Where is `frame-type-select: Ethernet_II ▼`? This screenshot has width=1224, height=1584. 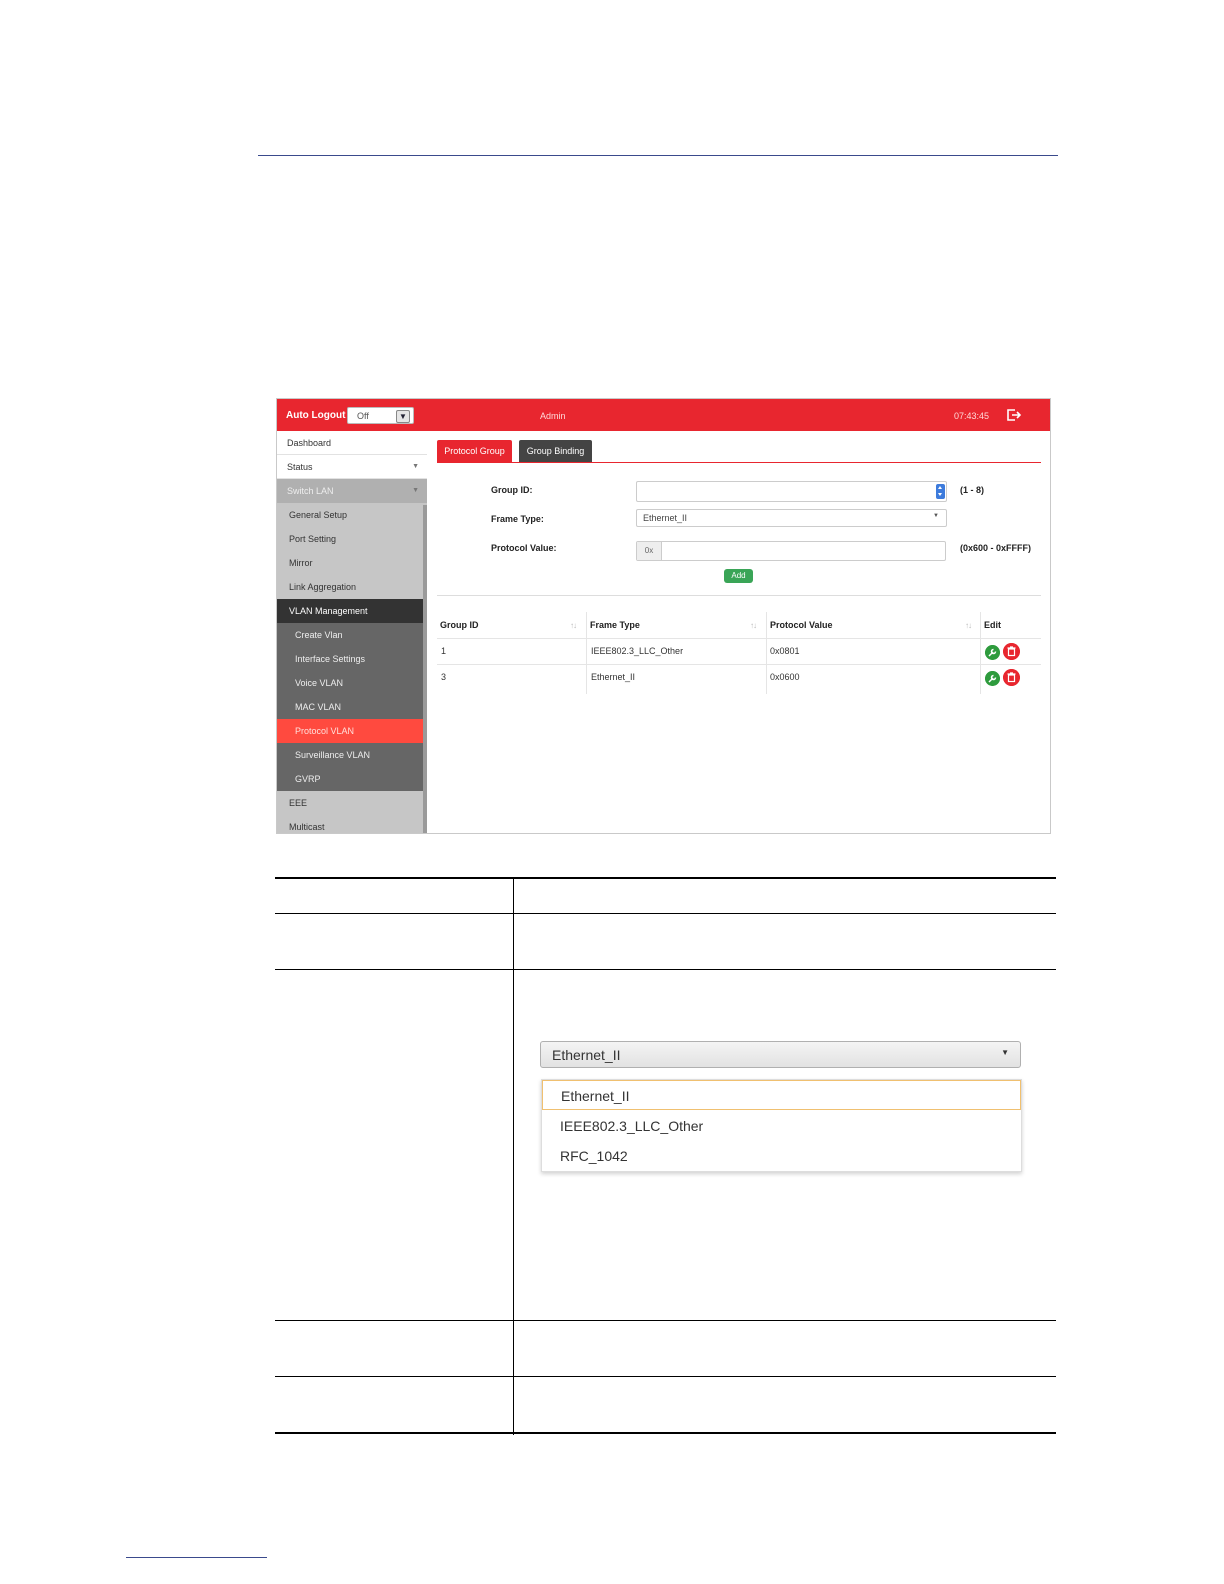 frame-type-select: Ethernet_II ▼ is located at coordinates (791, 518).